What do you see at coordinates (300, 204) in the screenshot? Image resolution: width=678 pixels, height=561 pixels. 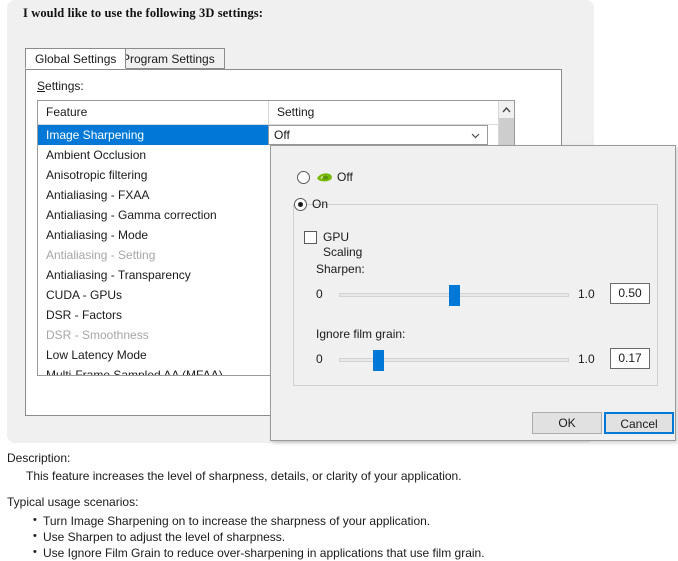 I see `on-radio-button` at bounding box center [300, 204].